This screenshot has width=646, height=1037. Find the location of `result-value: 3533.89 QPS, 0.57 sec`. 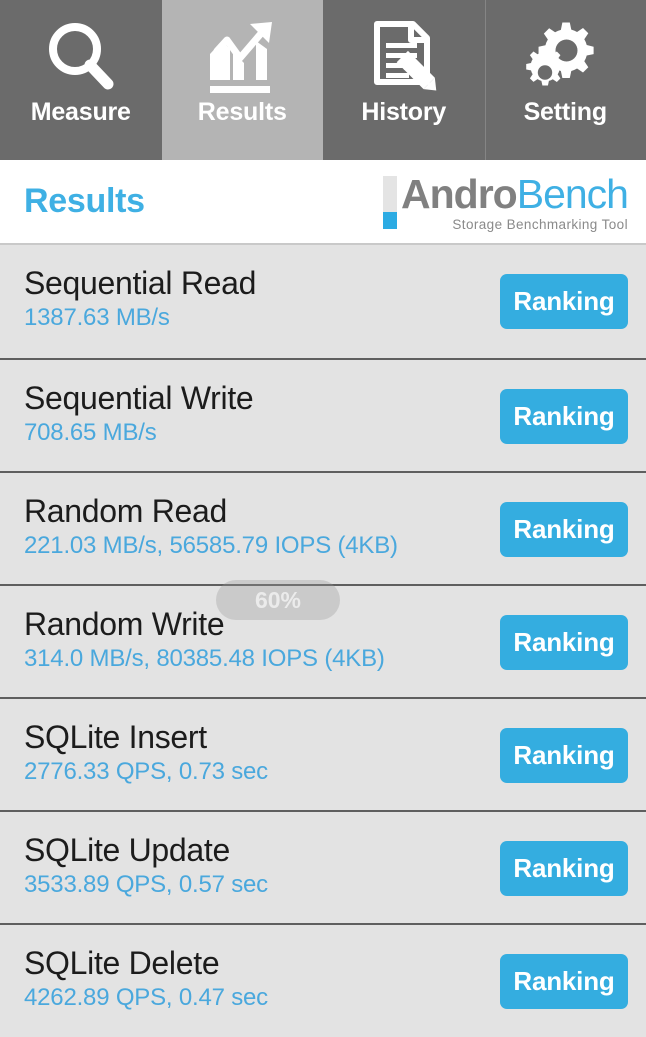

result-value: 3533.89 QPS, 0.57 sec is located at coordinates (146, 884).